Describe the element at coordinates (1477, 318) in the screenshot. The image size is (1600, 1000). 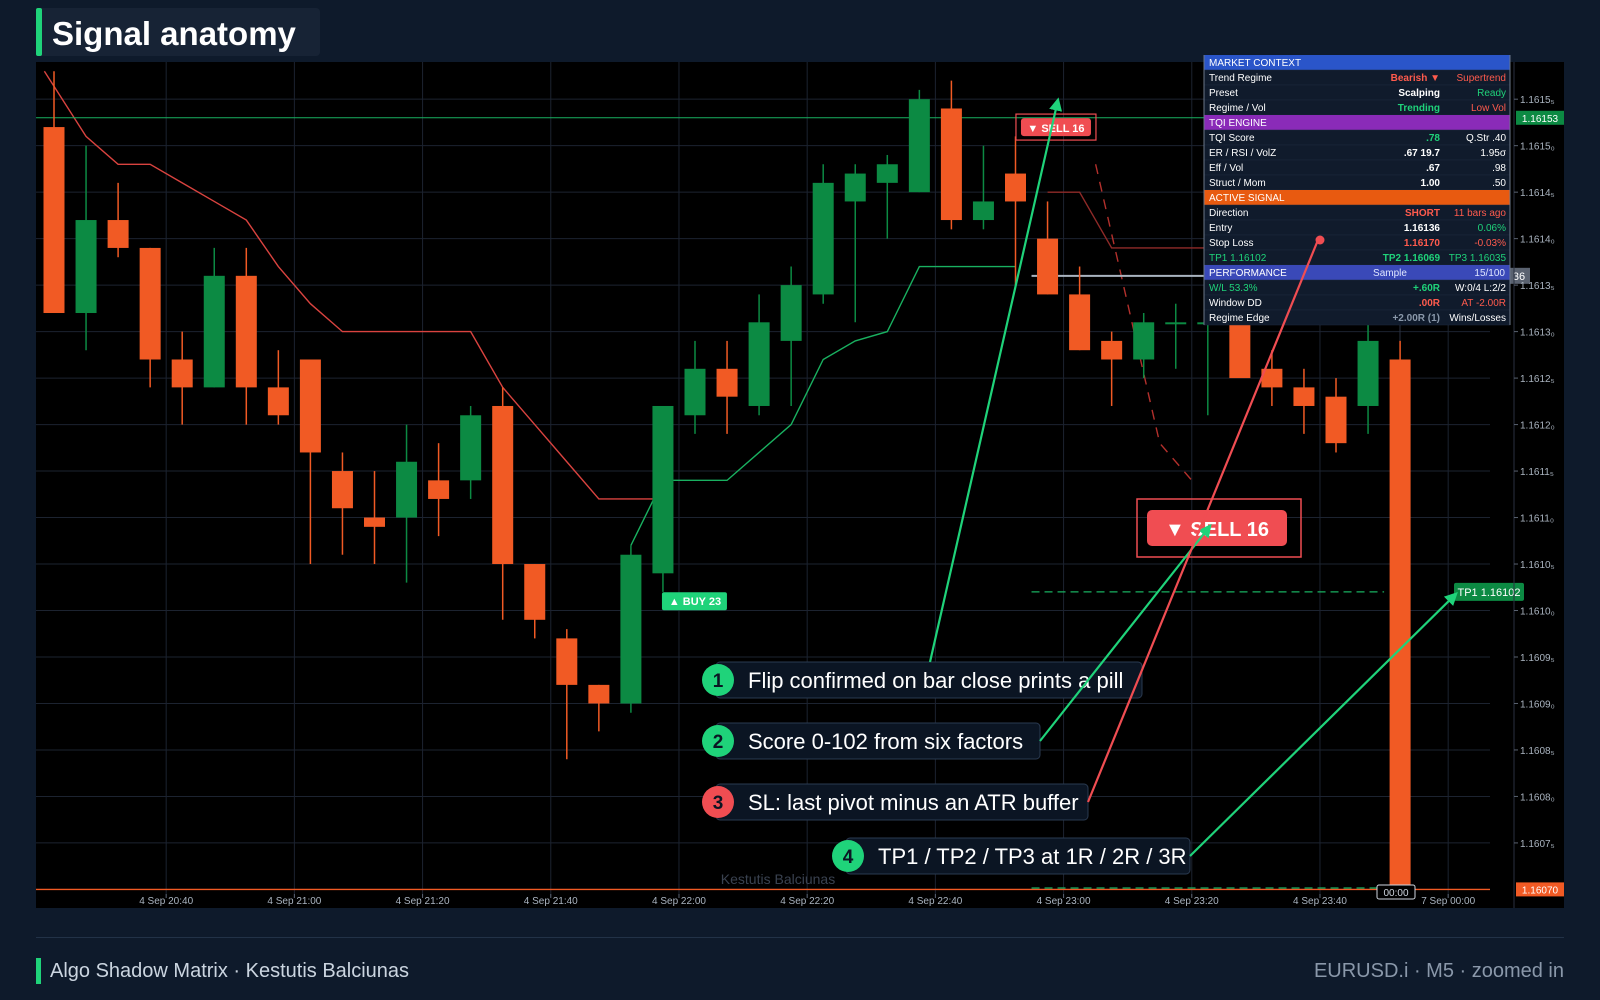
I see `panel-cell-extra: Wins/Losses` at that location.